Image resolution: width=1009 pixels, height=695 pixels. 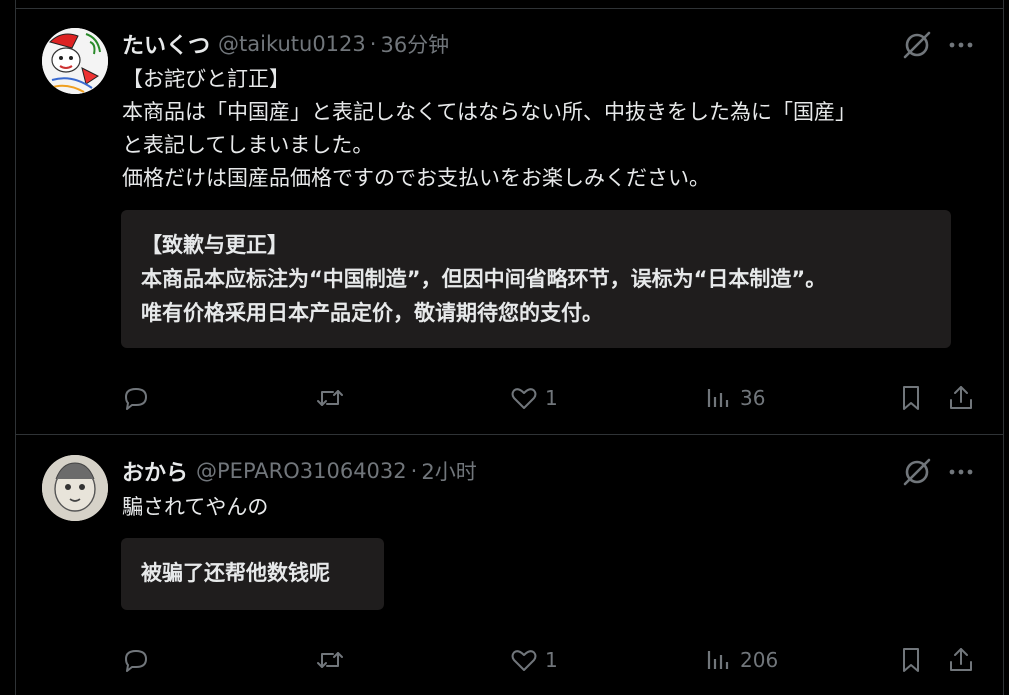 I want to click on user-handle: @PEPARO31064032, so click(x=301, y=471).